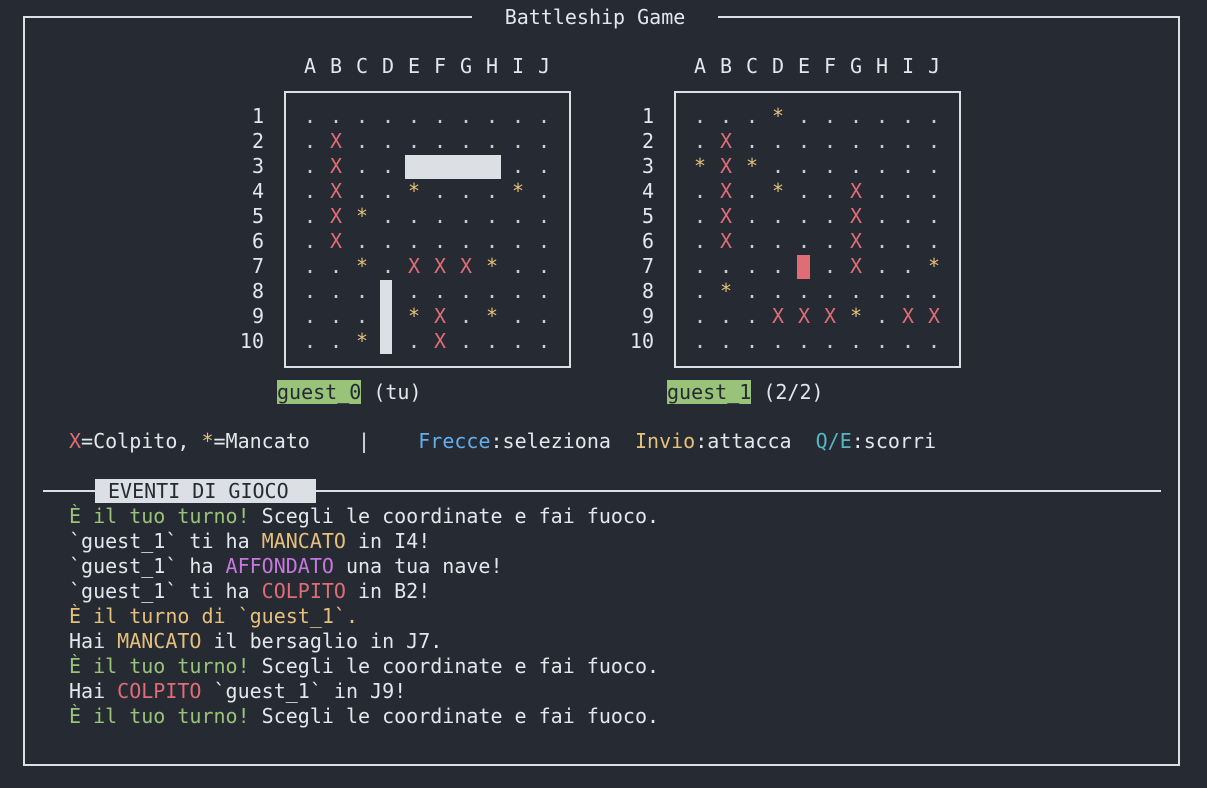  Describe the element at coordinates (817, 229) in the screenshot. I see `enemy-board` at that location.